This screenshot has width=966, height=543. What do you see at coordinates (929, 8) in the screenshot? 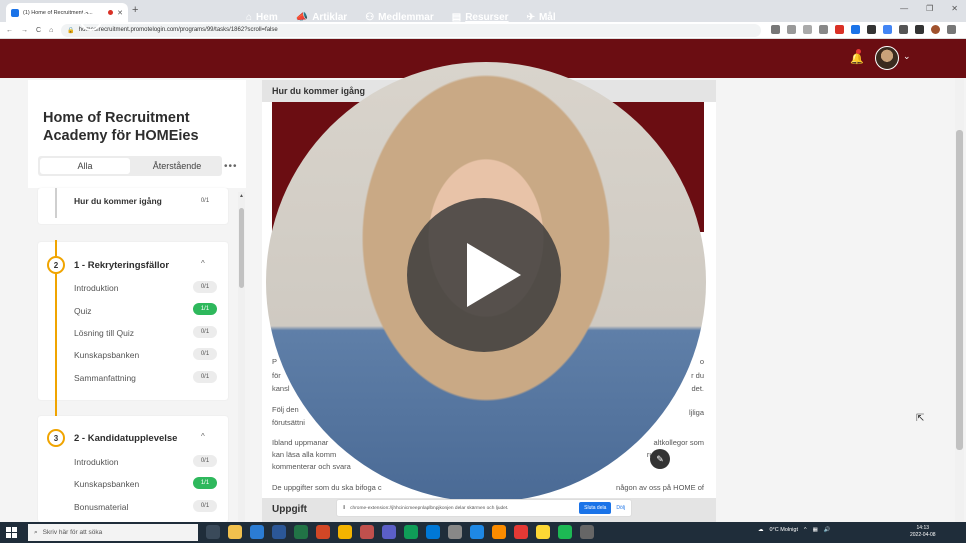
I see `maximize-icon: ❐` at bounding box center [929, 8].